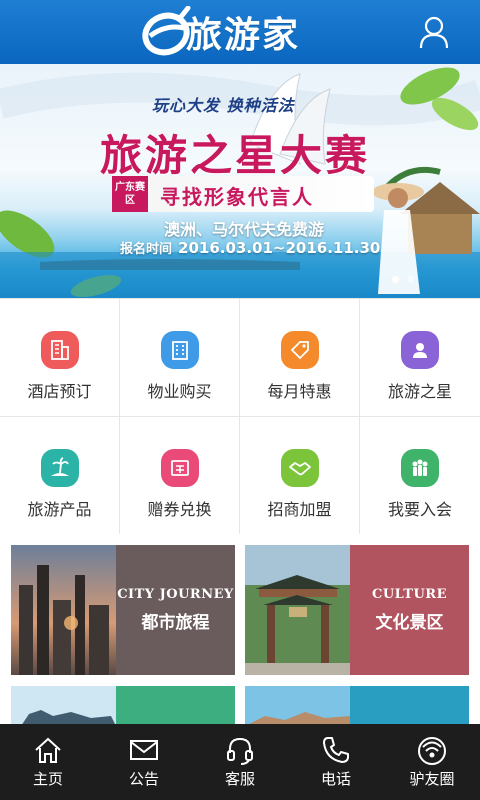 The width and height of the screenshot is (480, 800). I want to click on menu-hotel-booking: 酒店预订, so click(60, 358).